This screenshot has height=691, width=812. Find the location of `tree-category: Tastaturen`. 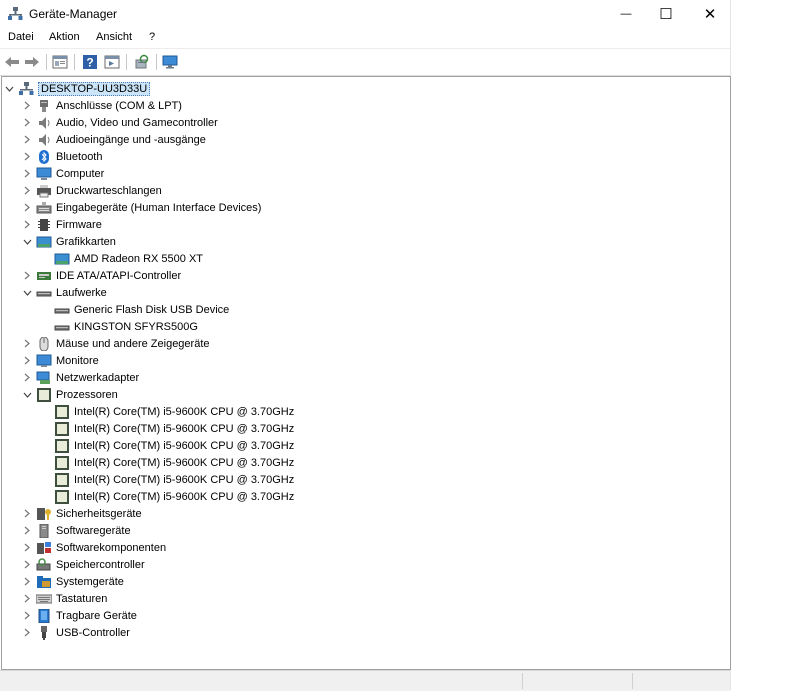

tree-category: Tastaturen is located at coordinates (66, 598).